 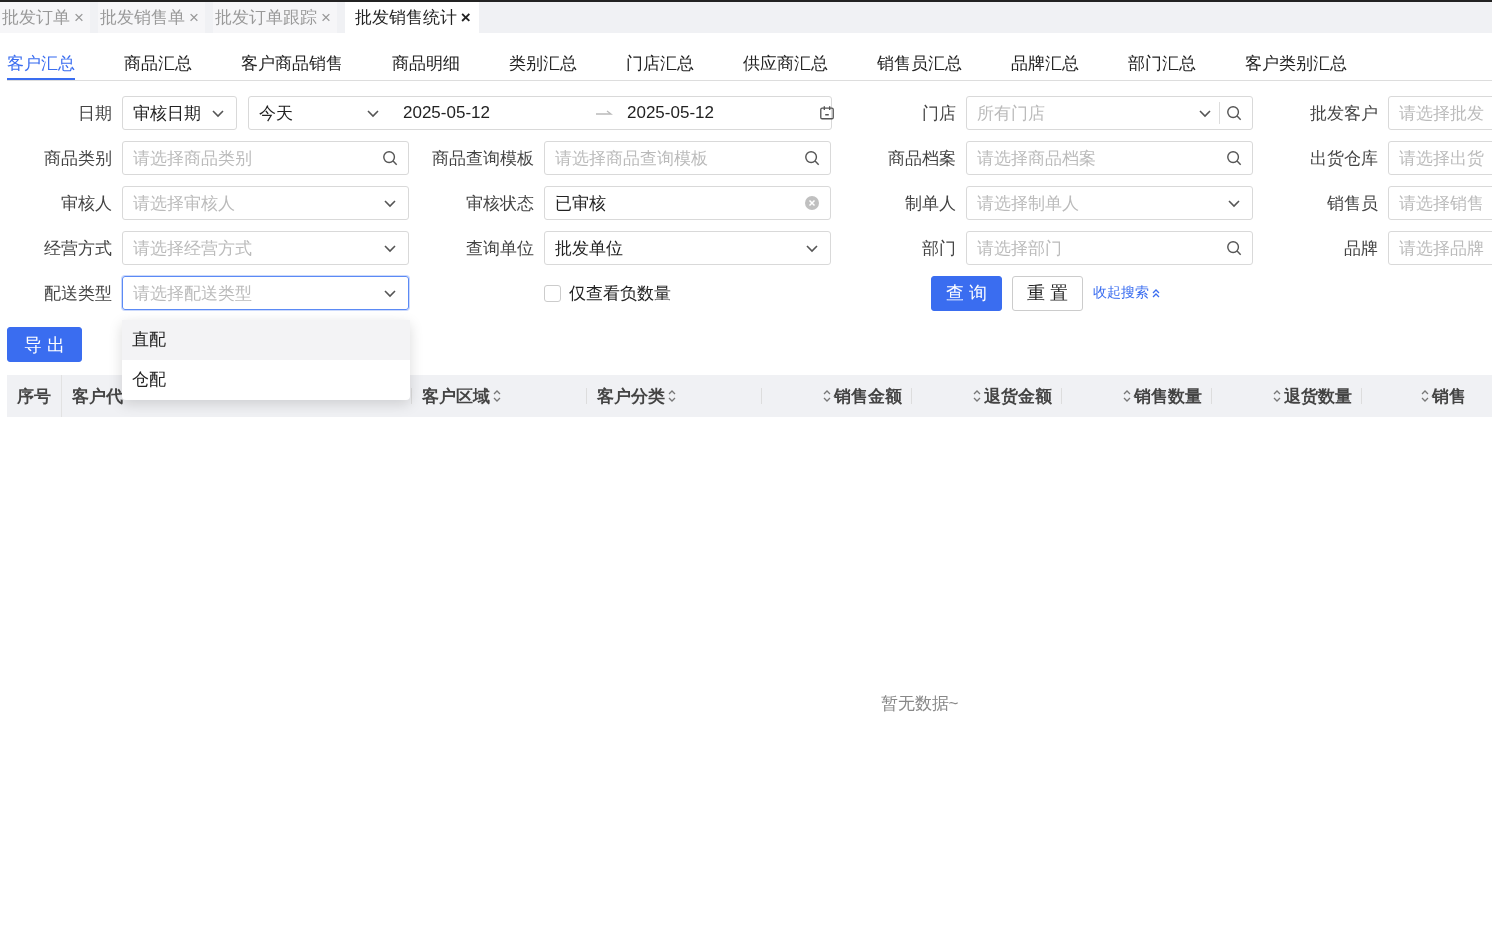 I want to click on field-label: 商品类别, so click(x=77, y=158).